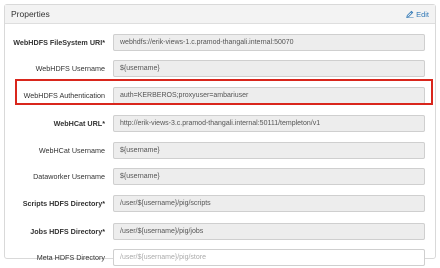 The image size is (440, 268). What do you see at coordinates (69, 176) in the screenshot?
I see `field-label: Dataworker Username` at bounding box center [69, 176].